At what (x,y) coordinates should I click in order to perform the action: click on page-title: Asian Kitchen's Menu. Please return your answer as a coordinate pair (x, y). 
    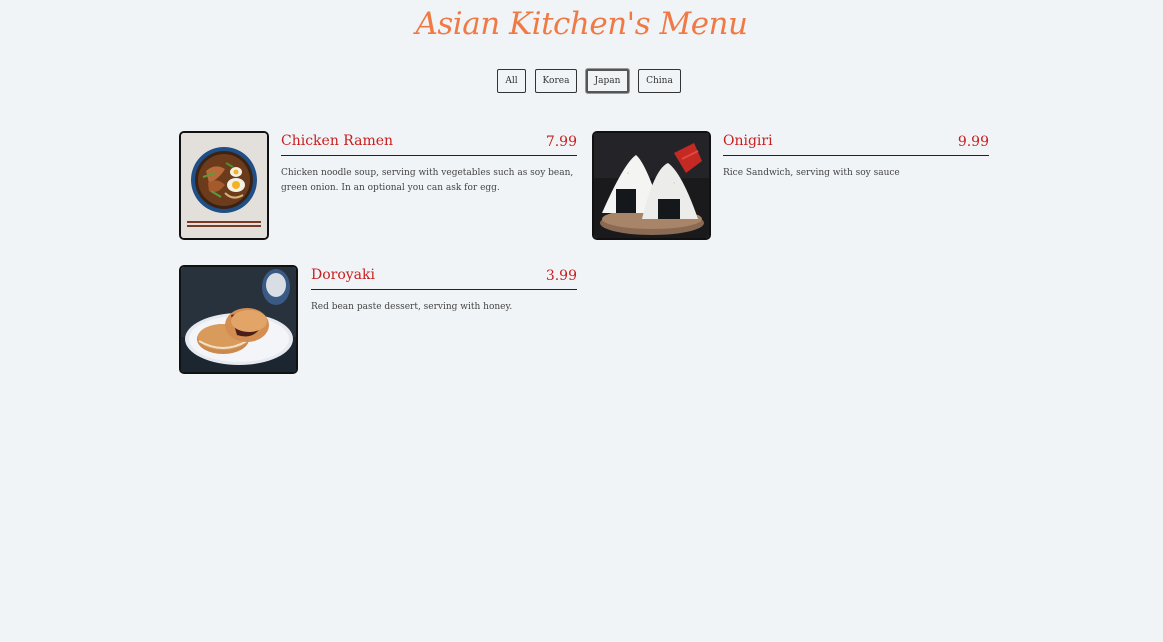
    Looking at the image, I should click on (581, 24).